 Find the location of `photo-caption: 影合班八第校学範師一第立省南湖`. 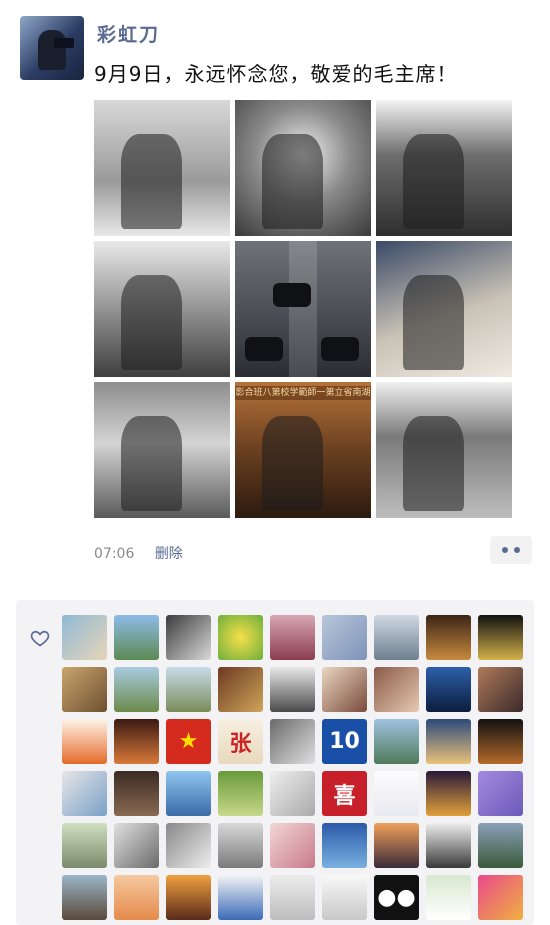

photo-caption: 影合班八第校学範師一第立省南湖 is located at coordinates (303, 393).